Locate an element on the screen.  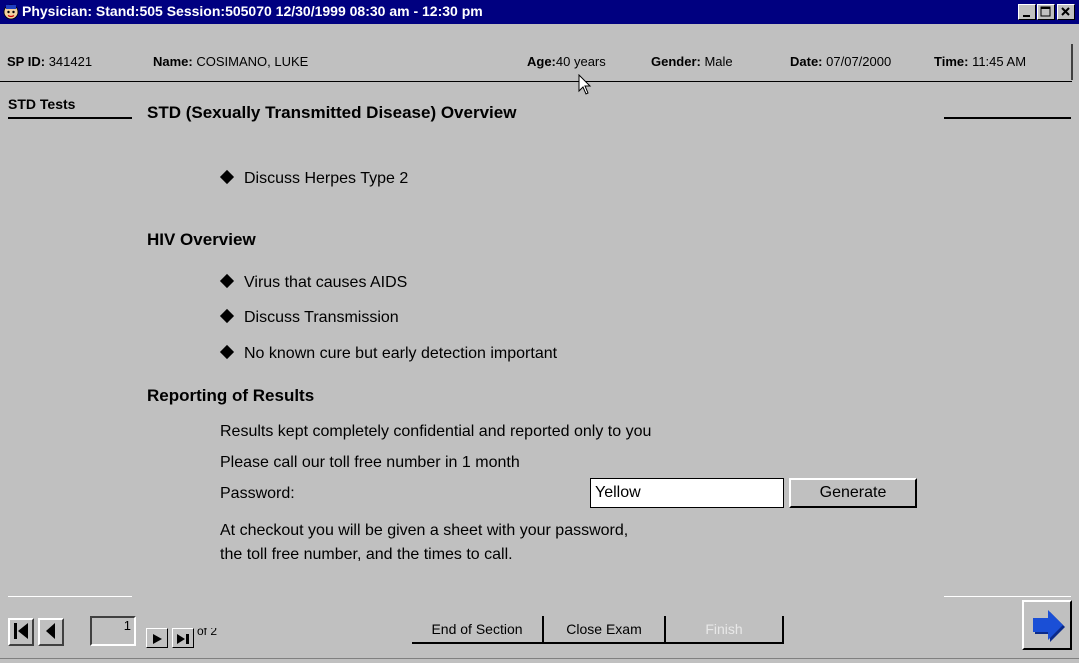
previous-page-icon is located at coordinates (50, 631).